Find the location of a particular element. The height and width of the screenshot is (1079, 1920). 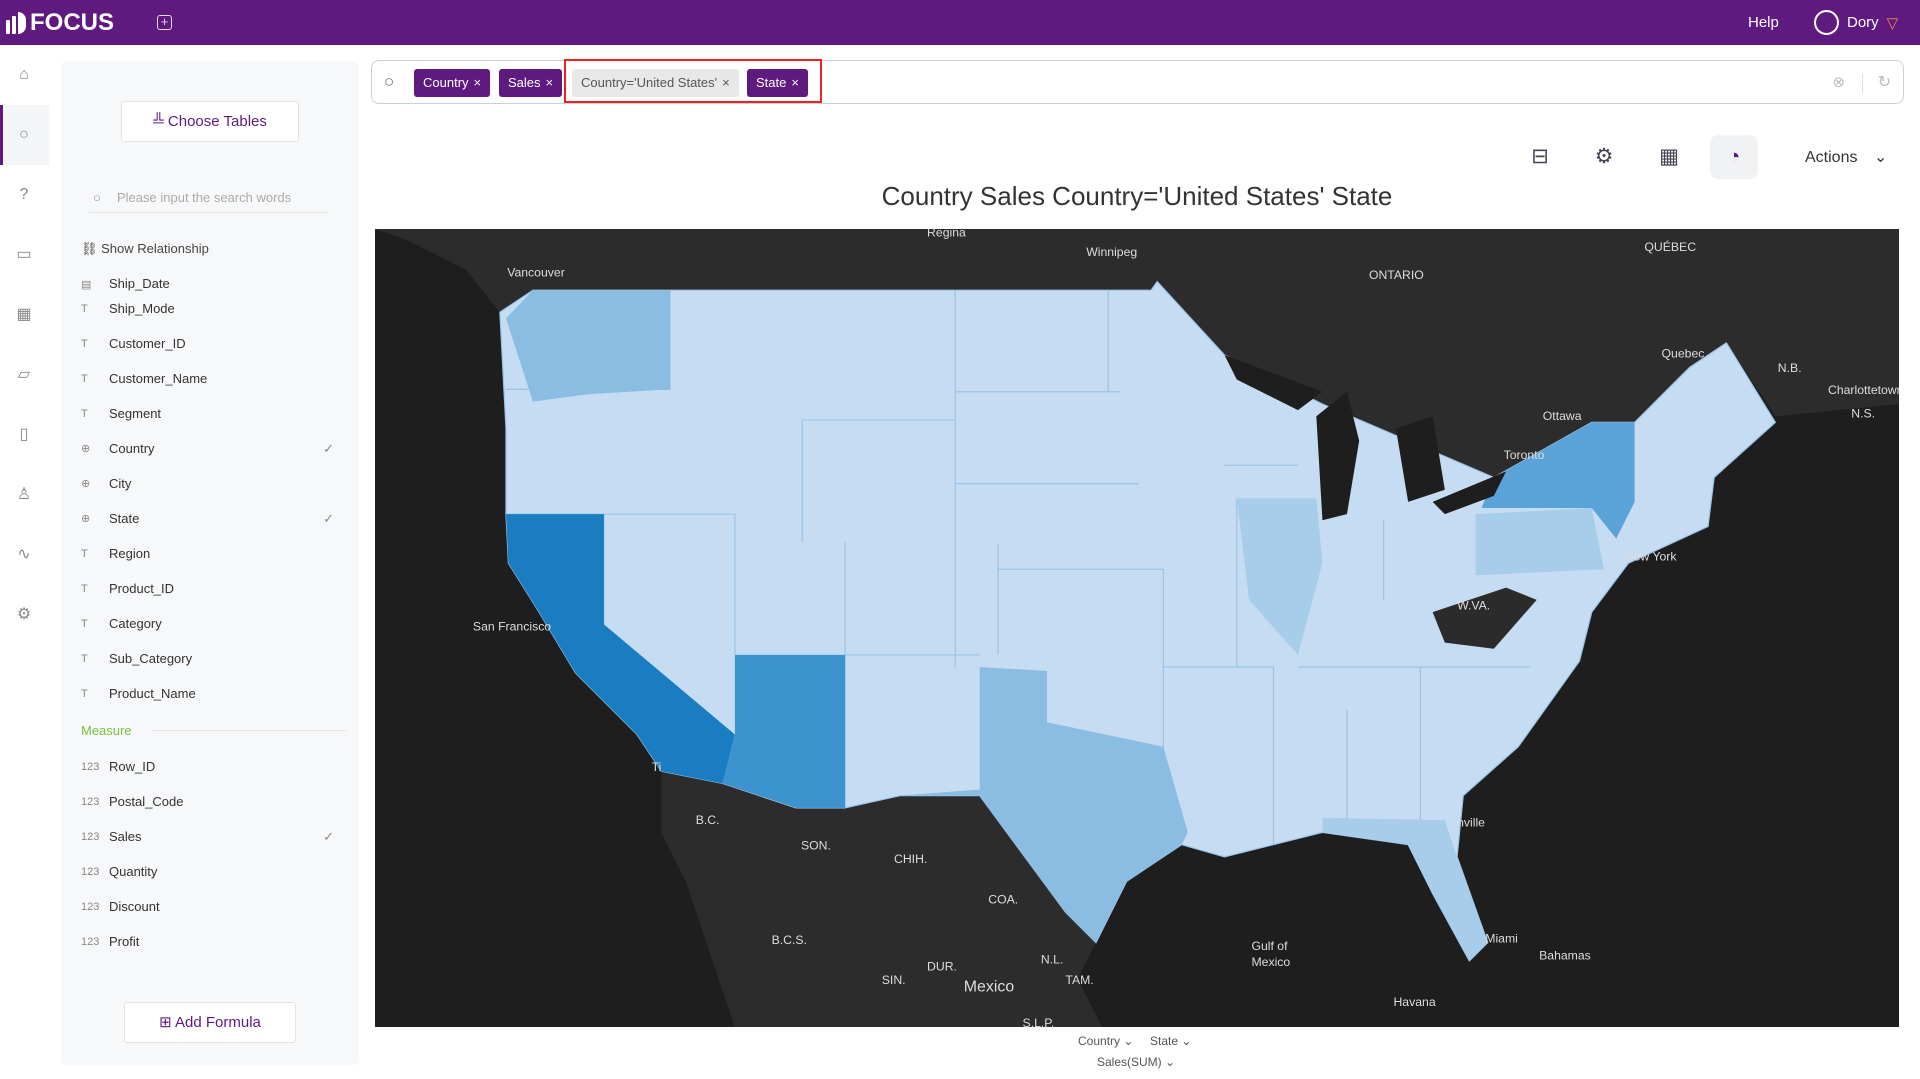

gear-icon: ⚙ is located at coordinates (24, 615).